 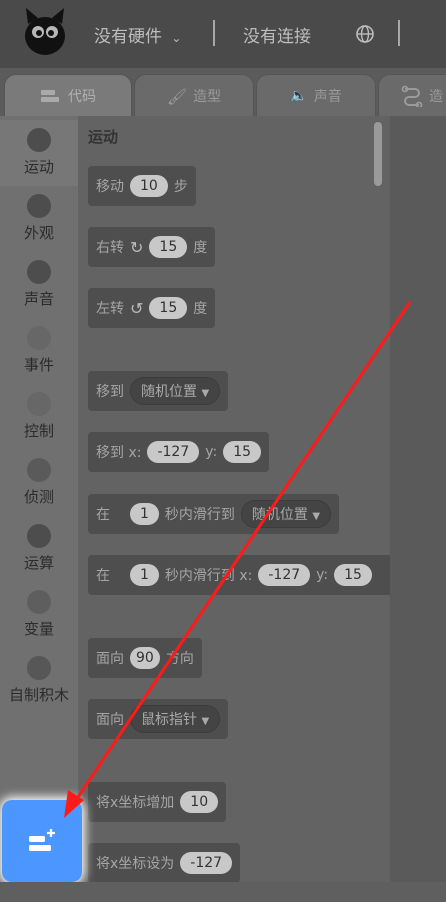 I want to click on block-change-x: 将x坐标增加 10, so click(x=157, y=802).